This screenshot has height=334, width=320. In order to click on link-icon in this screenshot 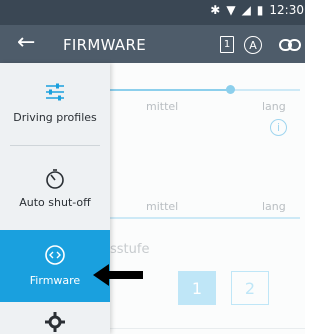, I will do `click(290, 44)`.